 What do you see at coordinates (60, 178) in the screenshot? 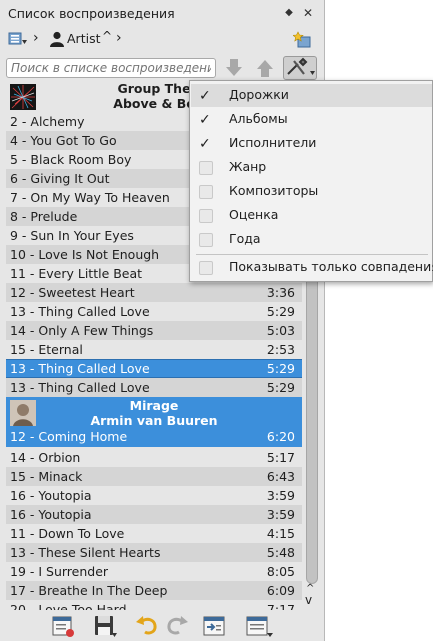
I see `track-title: 6 - Giving It Out` at bounding box center [60, 178].